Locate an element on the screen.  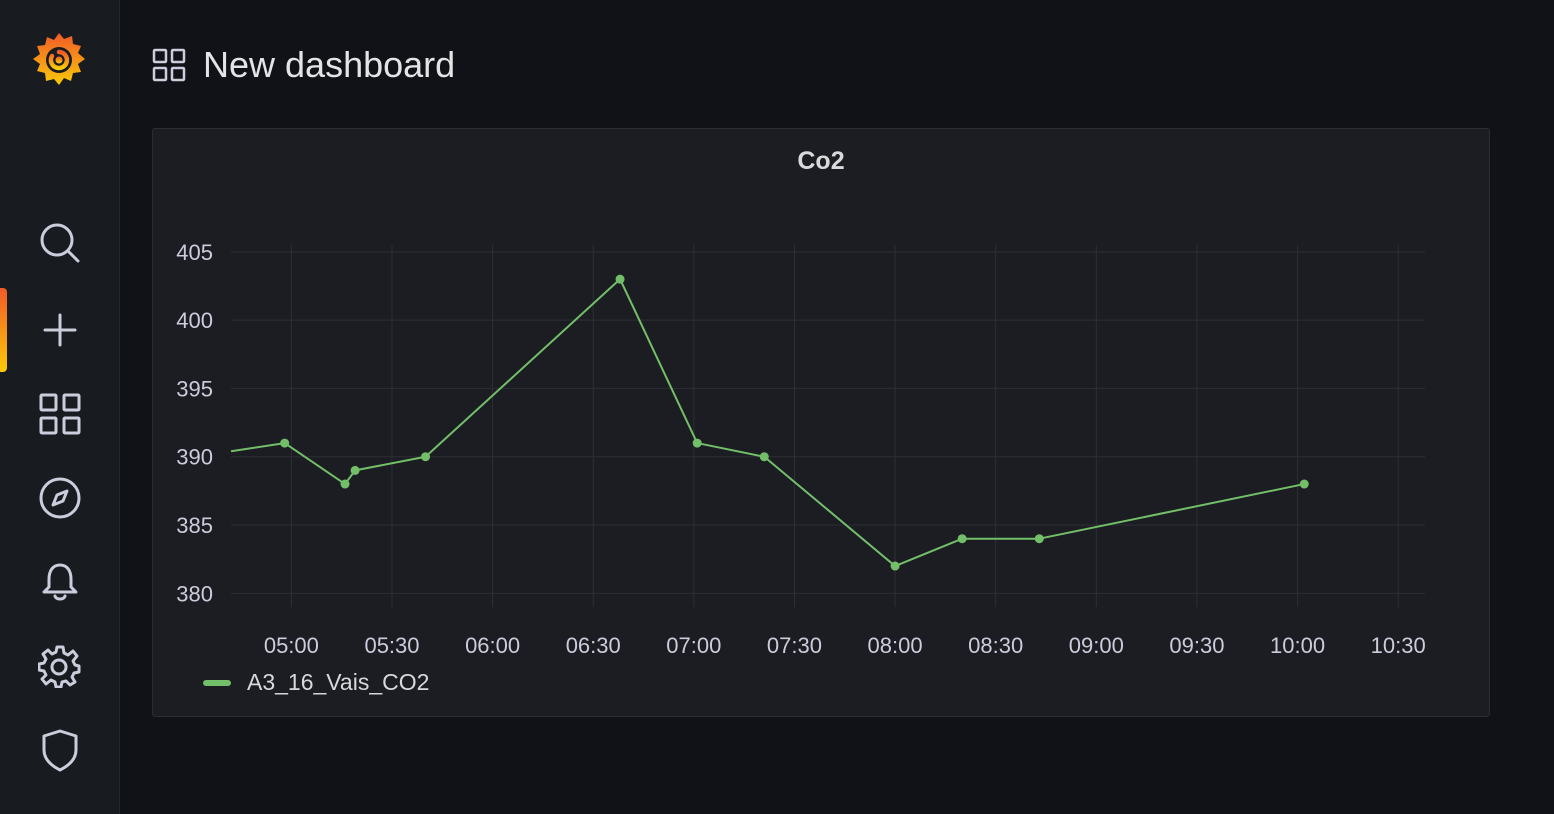
nav-alerting is located at coordinates (59, 582).